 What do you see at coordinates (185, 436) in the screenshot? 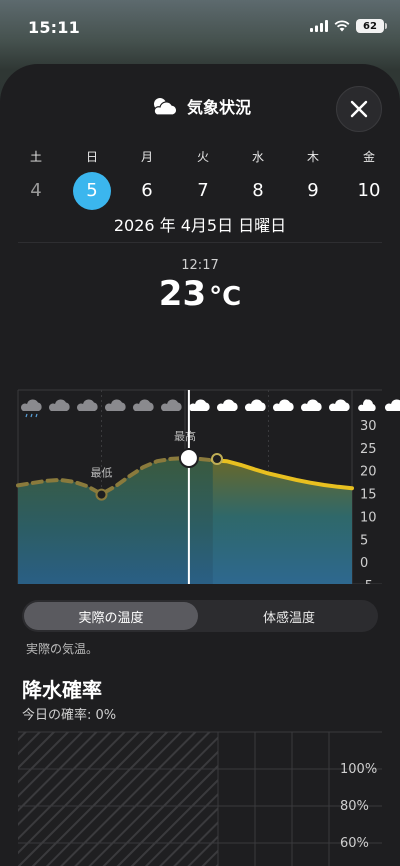
I see `max-temp-label: 最高` at bounding box center [185, 436].